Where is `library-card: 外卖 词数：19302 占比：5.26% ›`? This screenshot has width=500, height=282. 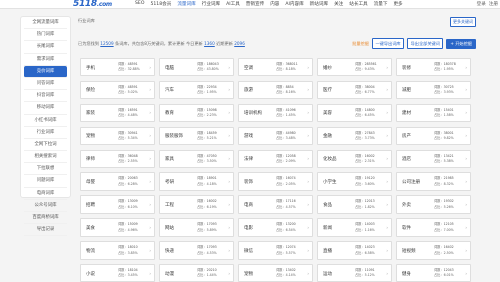
library-card: 外卖 词数：19302 占比：5.26% › is located at coordinates (433, 204).